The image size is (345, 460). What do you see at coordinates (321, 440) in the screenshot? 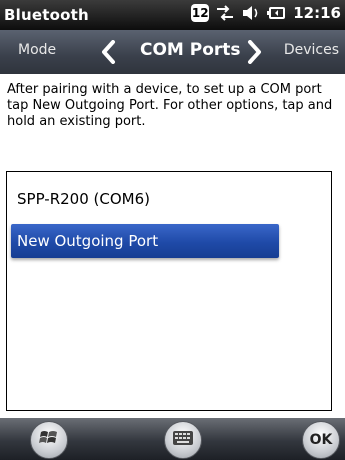
I see `ok-button: OK` at bounding box center [321, 440].